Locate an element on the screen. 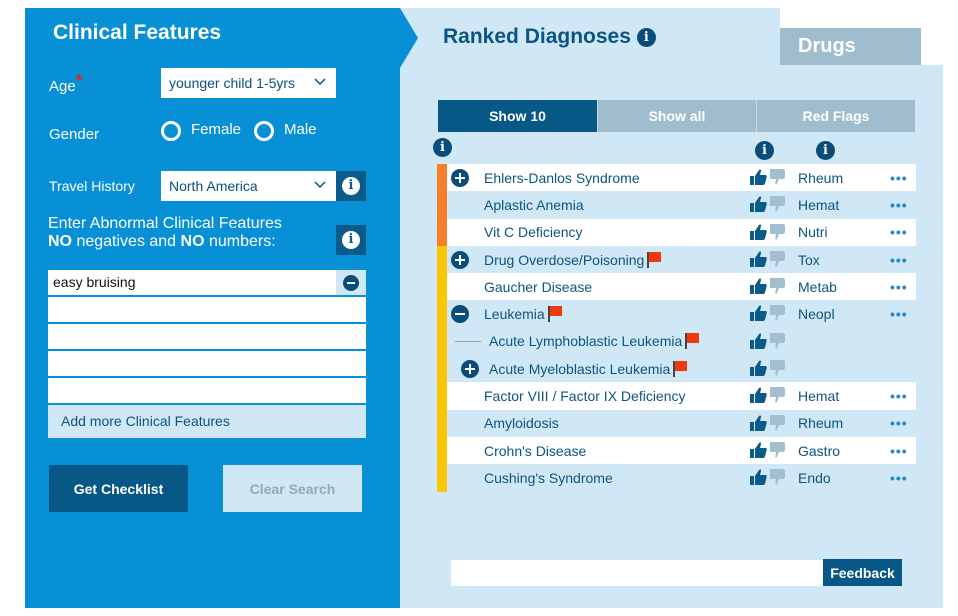 This screenshot has width=958, height=616. diagnosis-name: Gaucher Disease is located at coordinates (538, 287).